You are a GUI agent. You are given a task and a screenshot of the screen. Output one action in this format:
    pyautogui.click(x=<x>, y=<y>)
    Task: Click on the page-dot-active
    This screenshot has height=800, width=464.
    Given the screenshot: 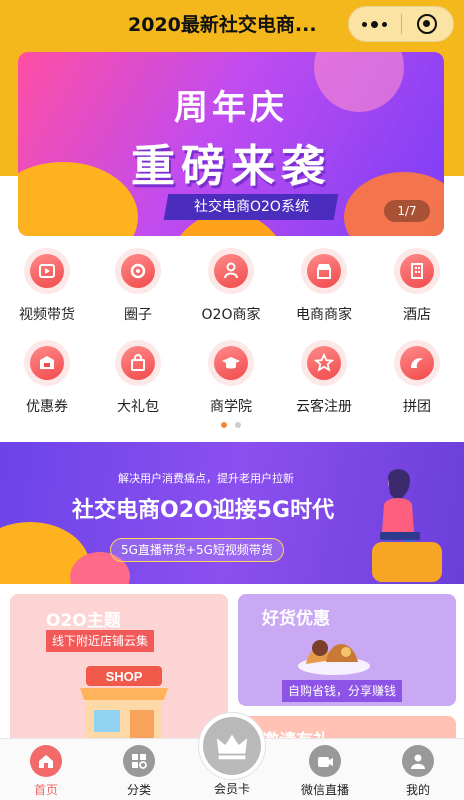 What is the action you would take?
    pyautogui.click(x=224, y=425)
    